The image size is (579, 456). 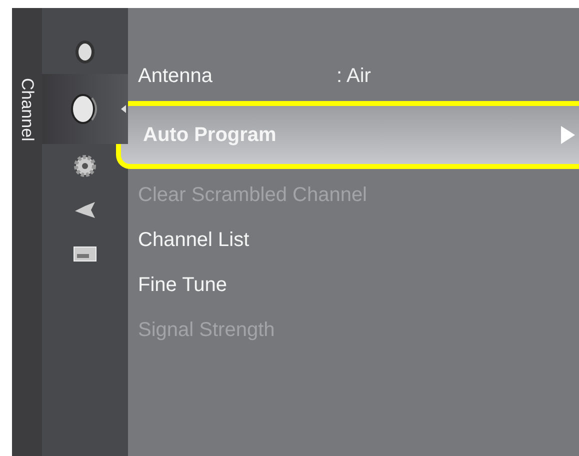 I want to click on sound-icon, so click(x=85, y=109).